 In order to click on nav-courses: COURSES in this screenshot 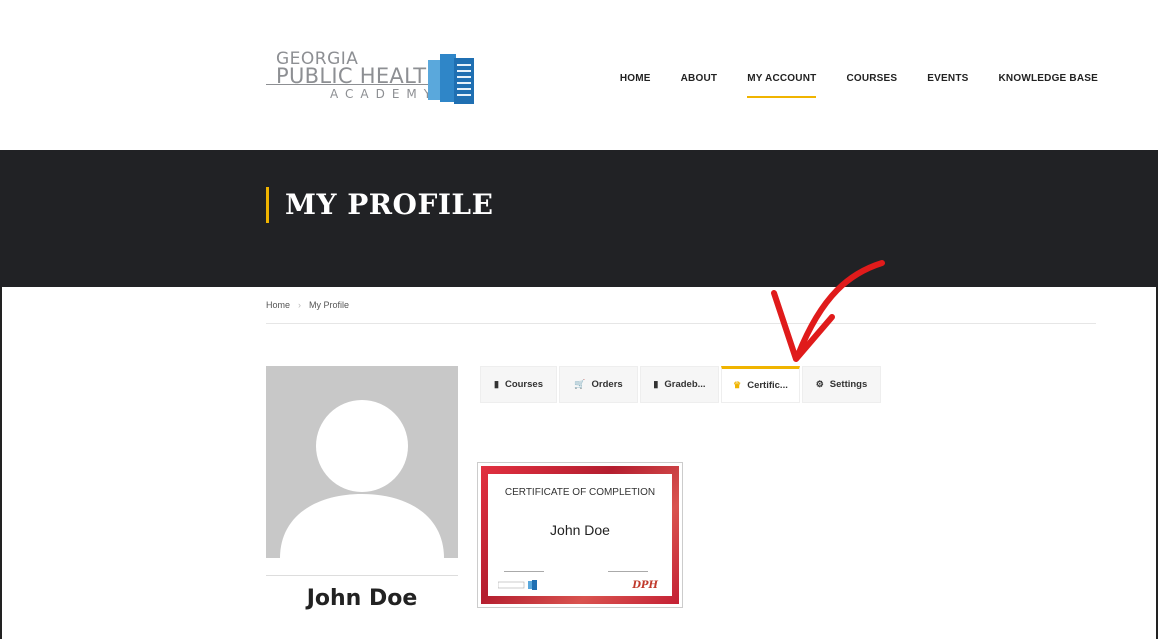, I will do `click(871, 82)`.